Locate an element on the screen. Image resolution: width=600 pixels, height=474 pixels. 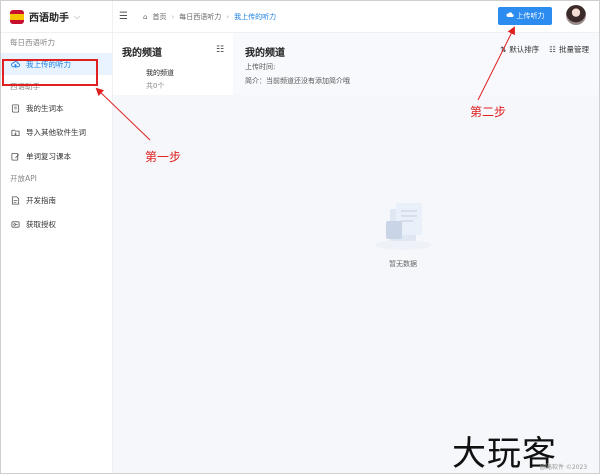
upload-button-label: 上传听力 is located at coordinates (530, 16).